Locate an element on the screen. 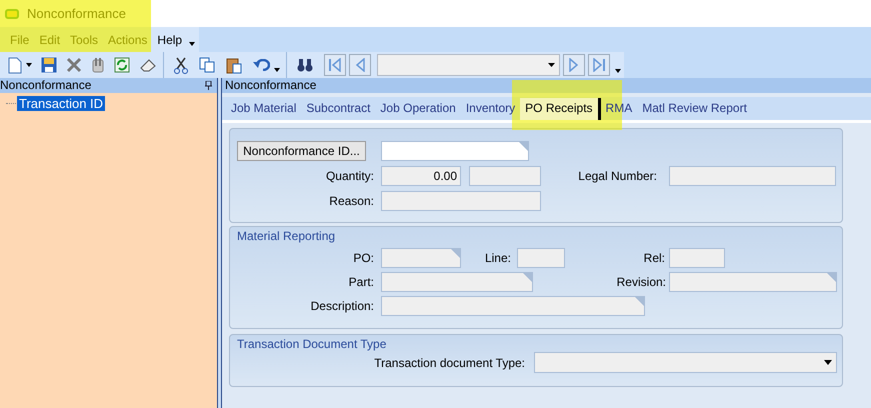 The image size is (871, 408). group-title: Transaction Document Type is located at coordinates (312, 344).